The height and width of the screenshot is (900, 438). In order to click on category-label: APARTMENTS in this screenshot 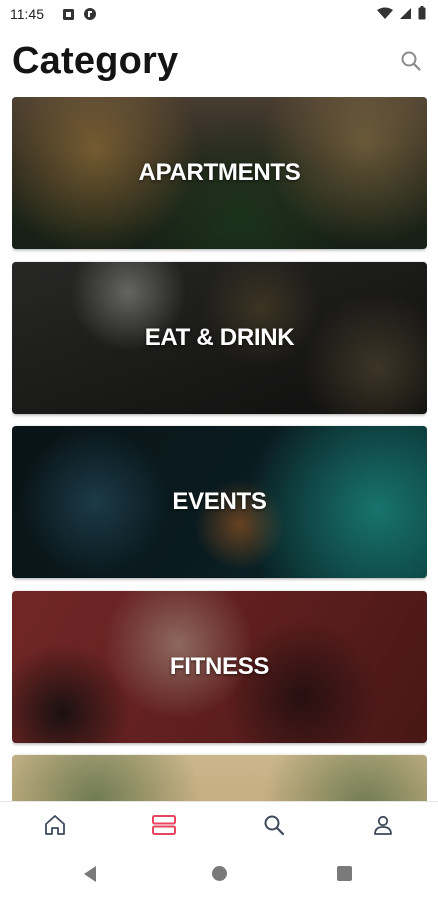, I will do `click(219, 172)`.